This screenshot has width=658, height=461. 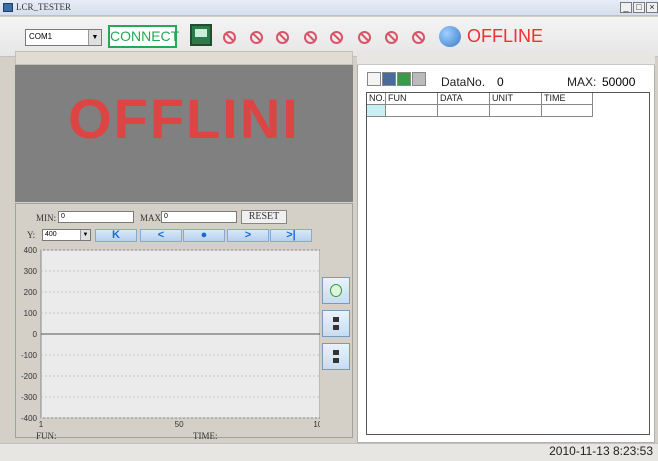 What do you see at coordinates (412, 99) in the screenshot?
I see `column-header-fun: FUN` at bounding box center [412, 99].